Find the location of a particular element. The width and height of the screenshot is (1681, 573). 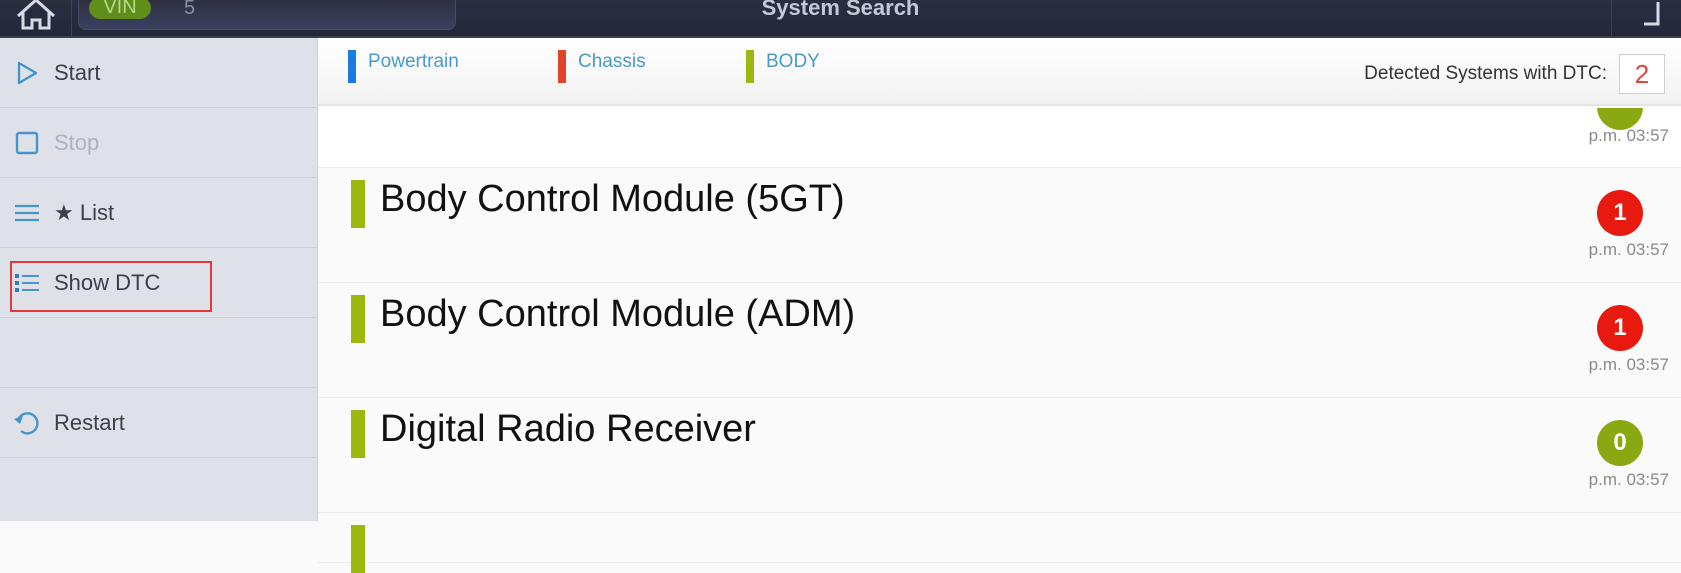

highlight-box is located at coordinates (111, 286).